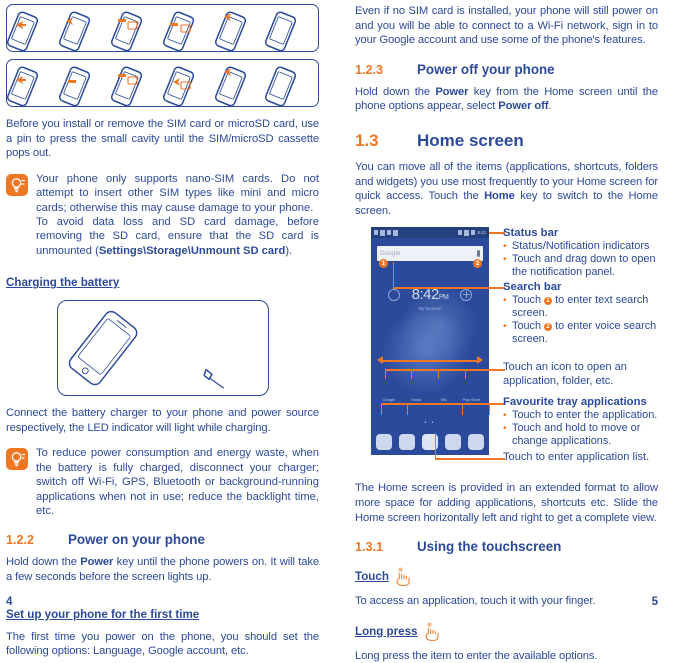 This screenshot has height=663, width=674. I want to click on messages-icon, so click(407, 442).